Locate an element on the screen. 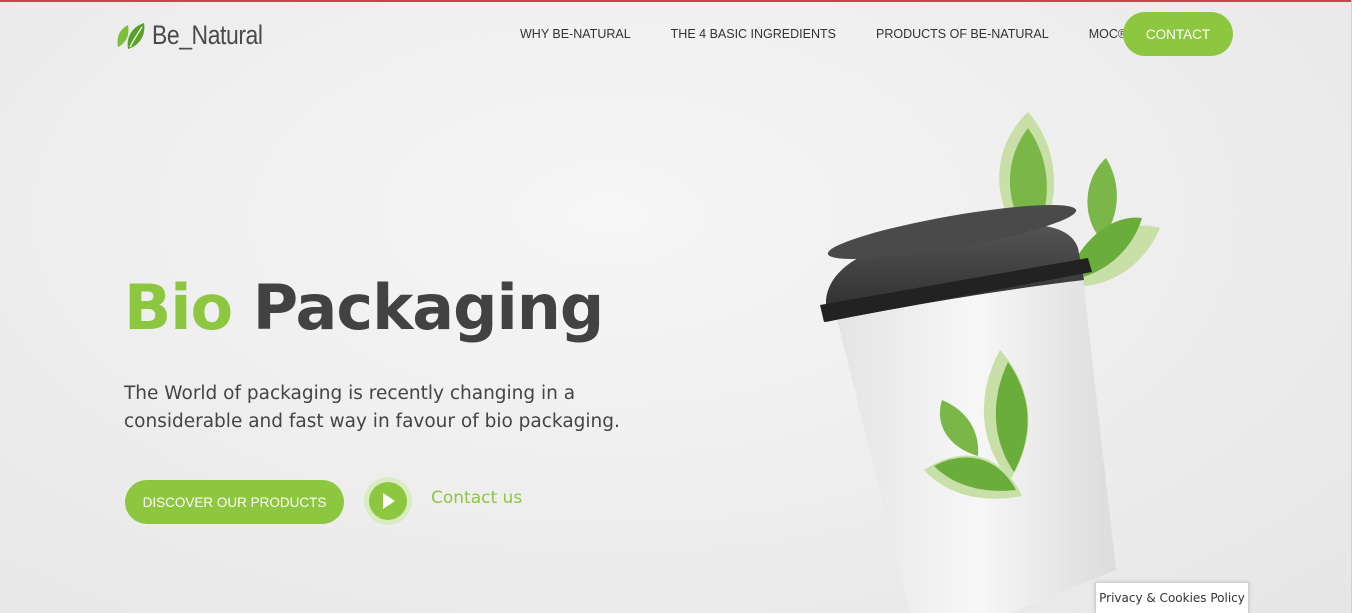  hero-title-highlight: Bio is located at coordinates (178, 307).